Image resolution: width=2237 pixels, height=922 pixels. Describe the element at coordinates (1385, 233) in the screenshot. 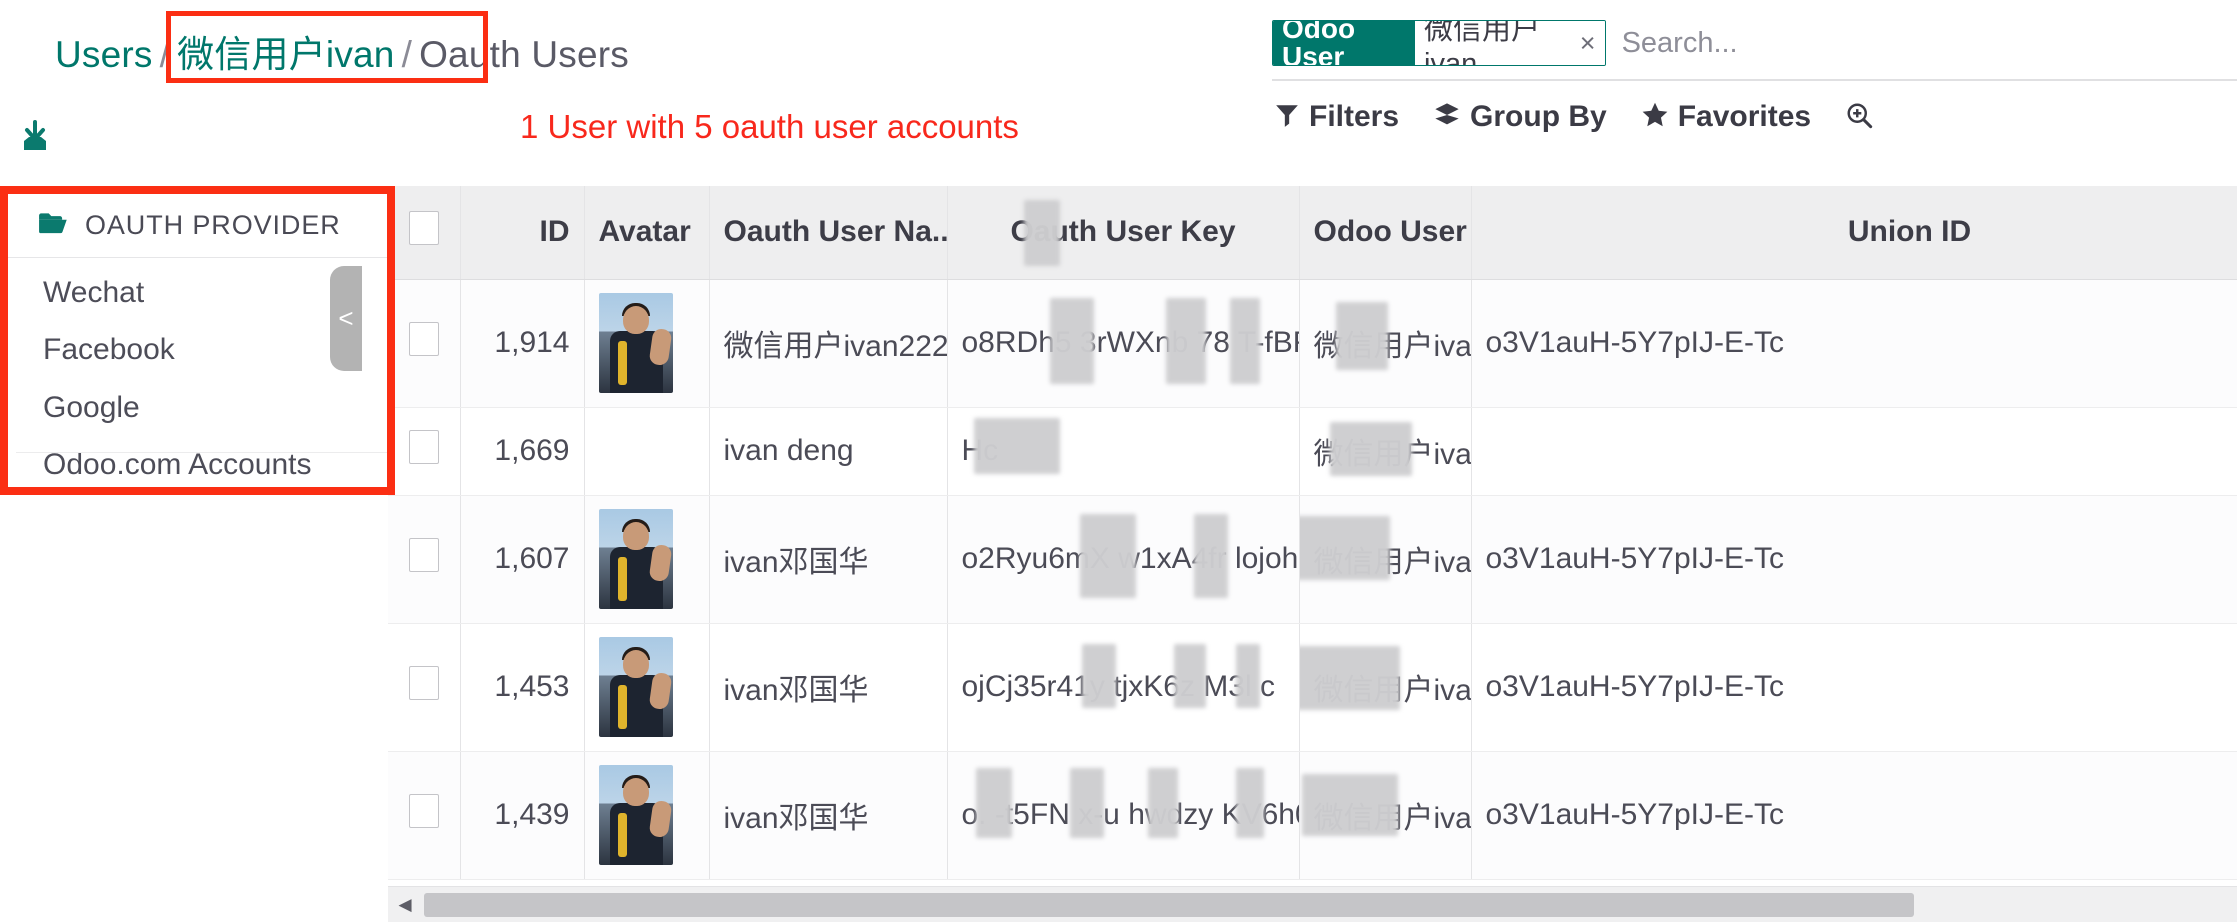

I see `header-odoo-user: Odoo User` at that location.